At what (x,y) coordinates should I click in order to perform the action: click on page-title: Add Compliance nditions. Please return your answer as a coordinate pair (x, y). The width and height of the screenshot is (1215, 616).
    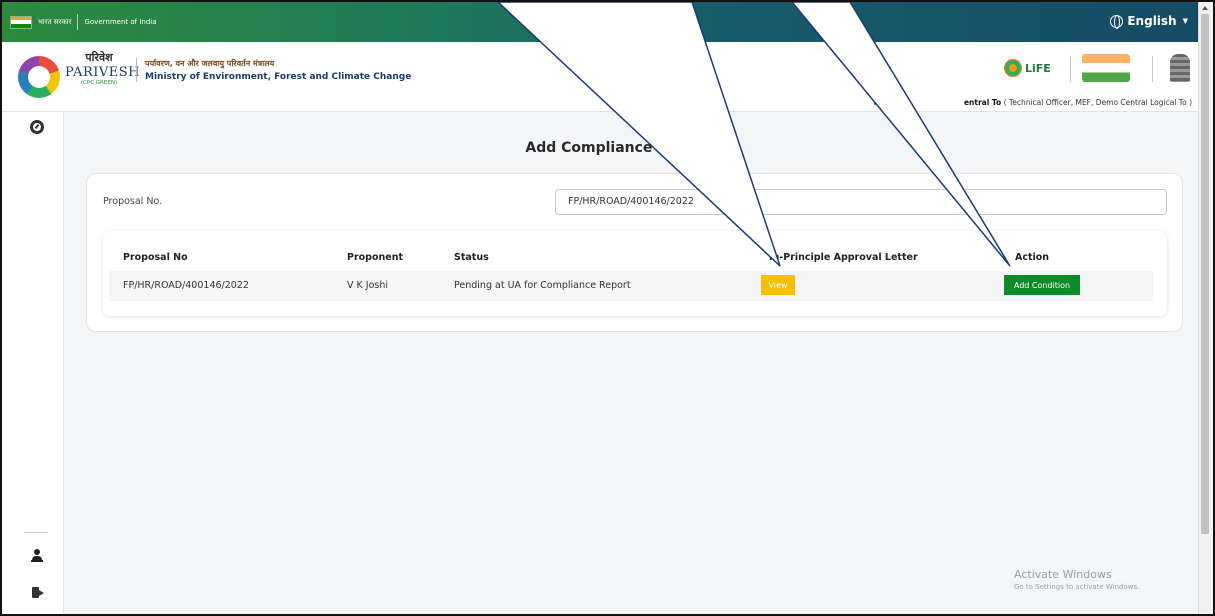
    Looking at the image, I should click on (632, 148).